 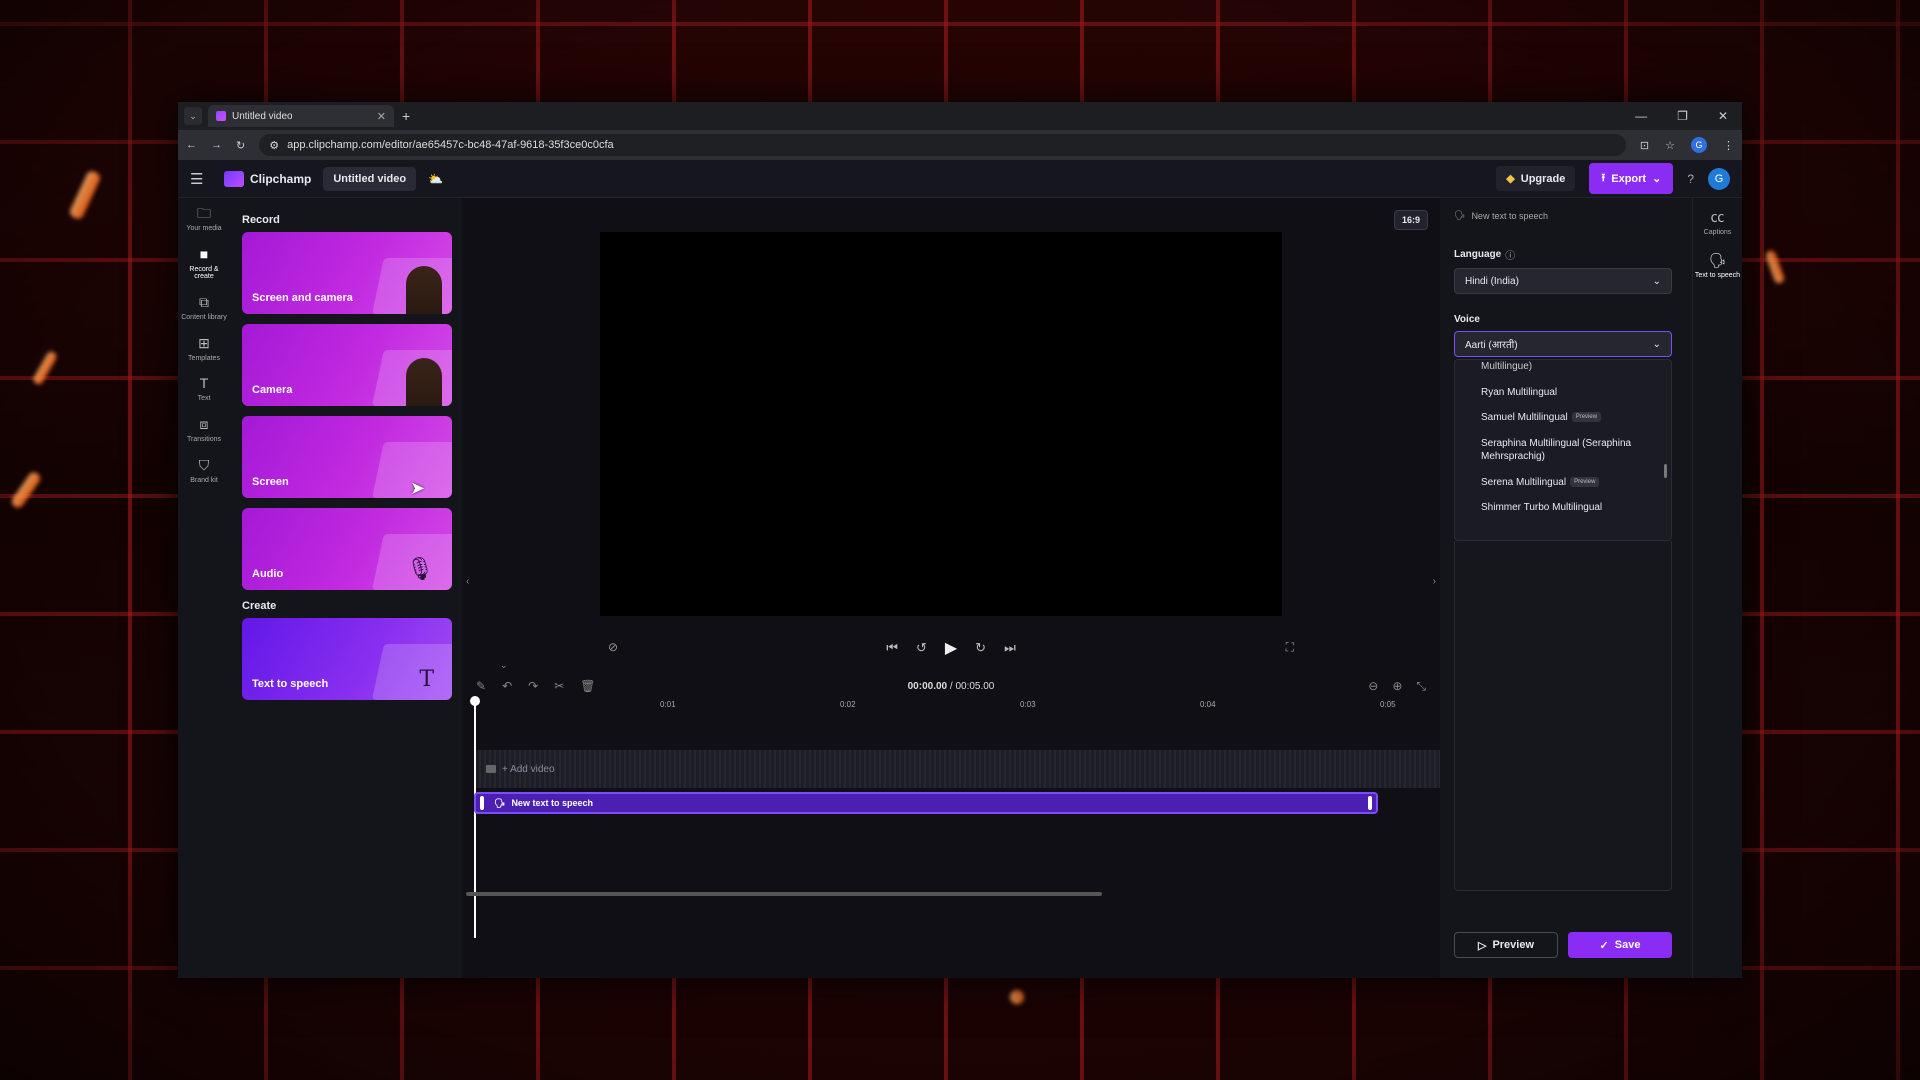 What do you see at coordinates (1492, 281) in the screenshot?
I see `language-value: Hindi (India)` at bounding box center [1492, 281].